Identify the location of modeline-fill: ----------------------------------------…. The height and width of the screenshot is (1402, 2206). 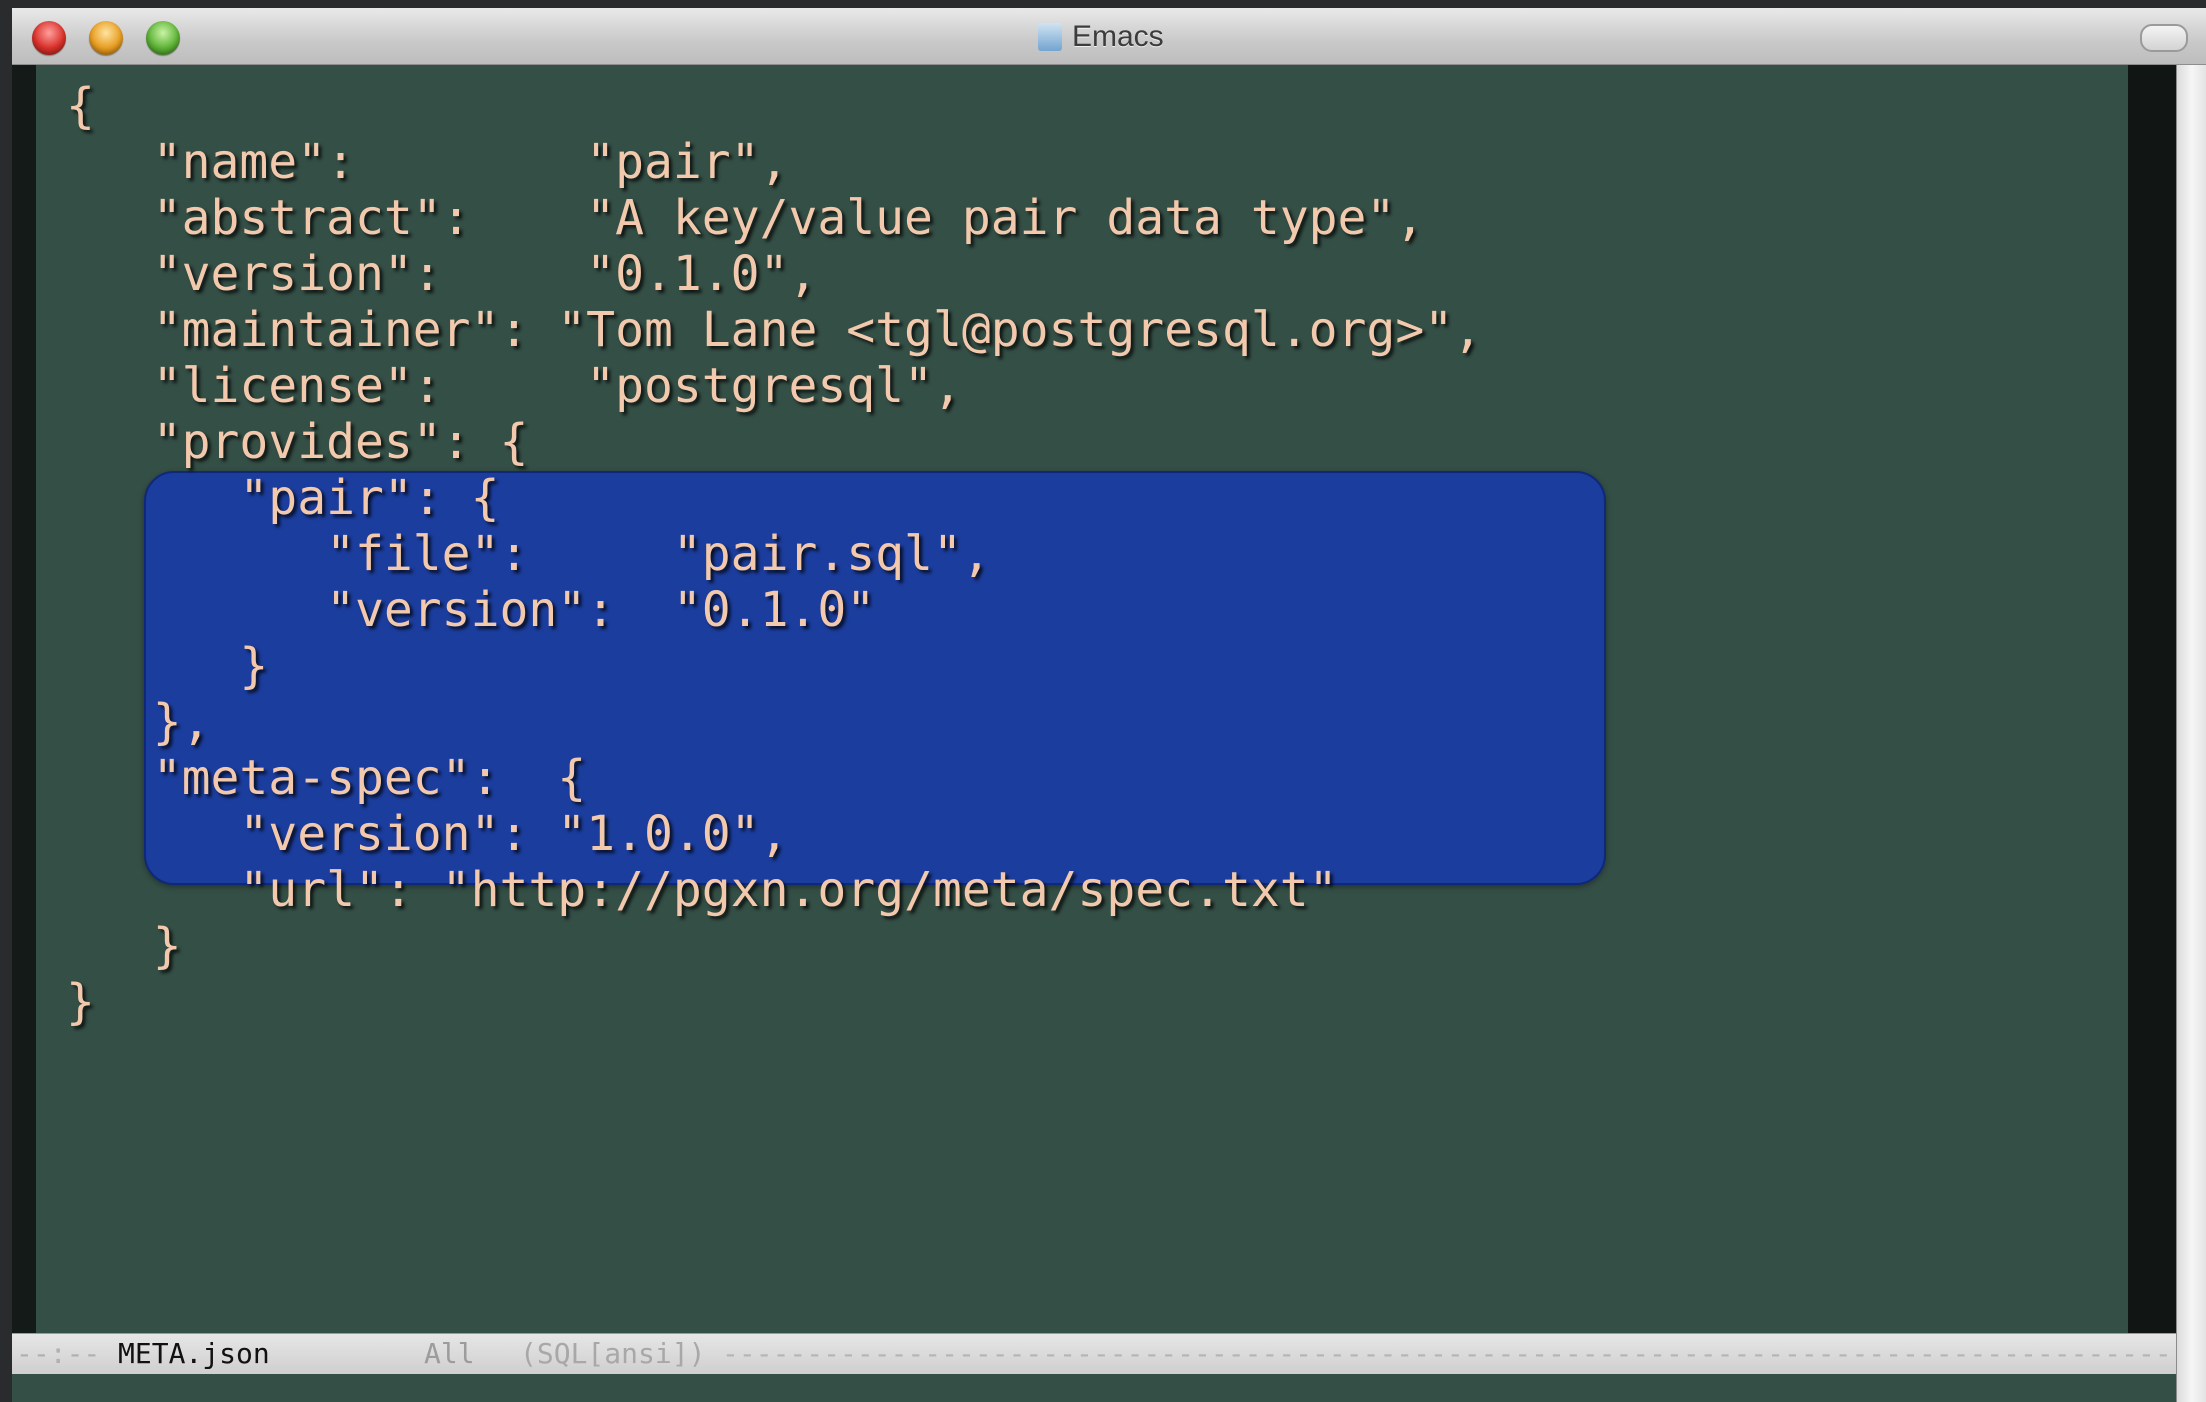
(1449, 1353).